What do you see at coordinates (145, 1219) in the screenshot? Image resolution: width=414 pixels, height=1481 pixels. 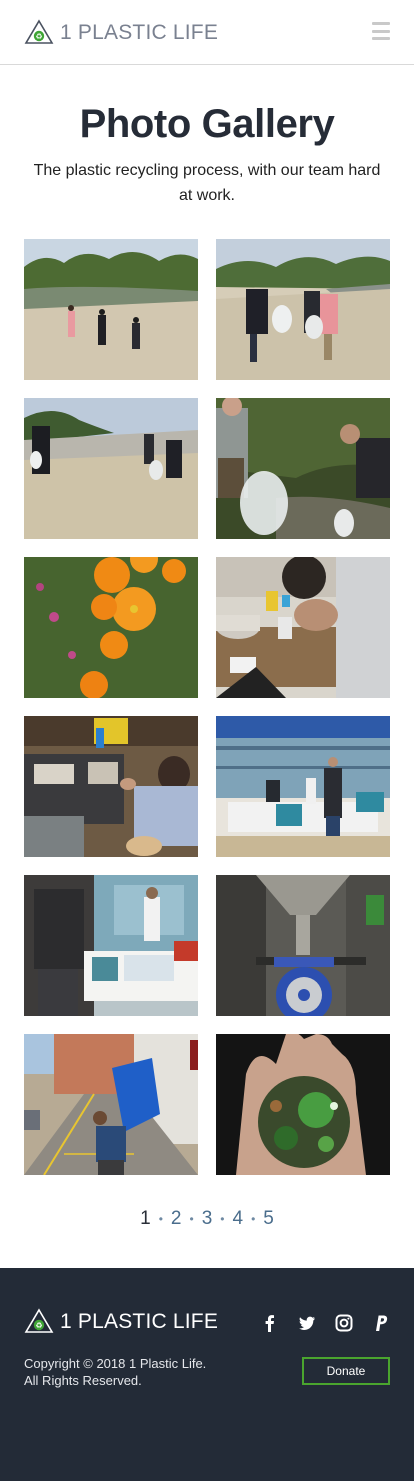 I see `page-link-1: 1` at bounding box center [145, 1219].